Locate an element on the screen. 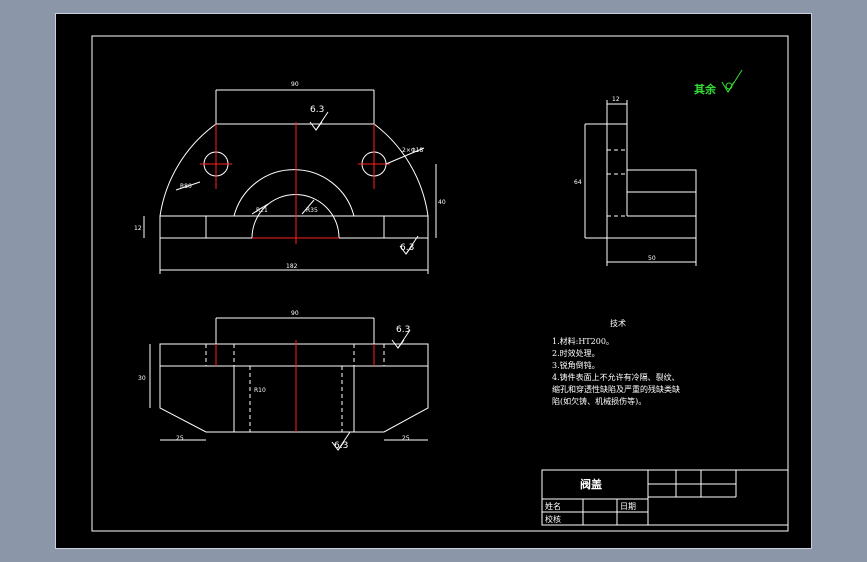 This screenshot has width=867, height=562. note-3: 3.锐角倒钝。 is located at coordinates (576, 365).